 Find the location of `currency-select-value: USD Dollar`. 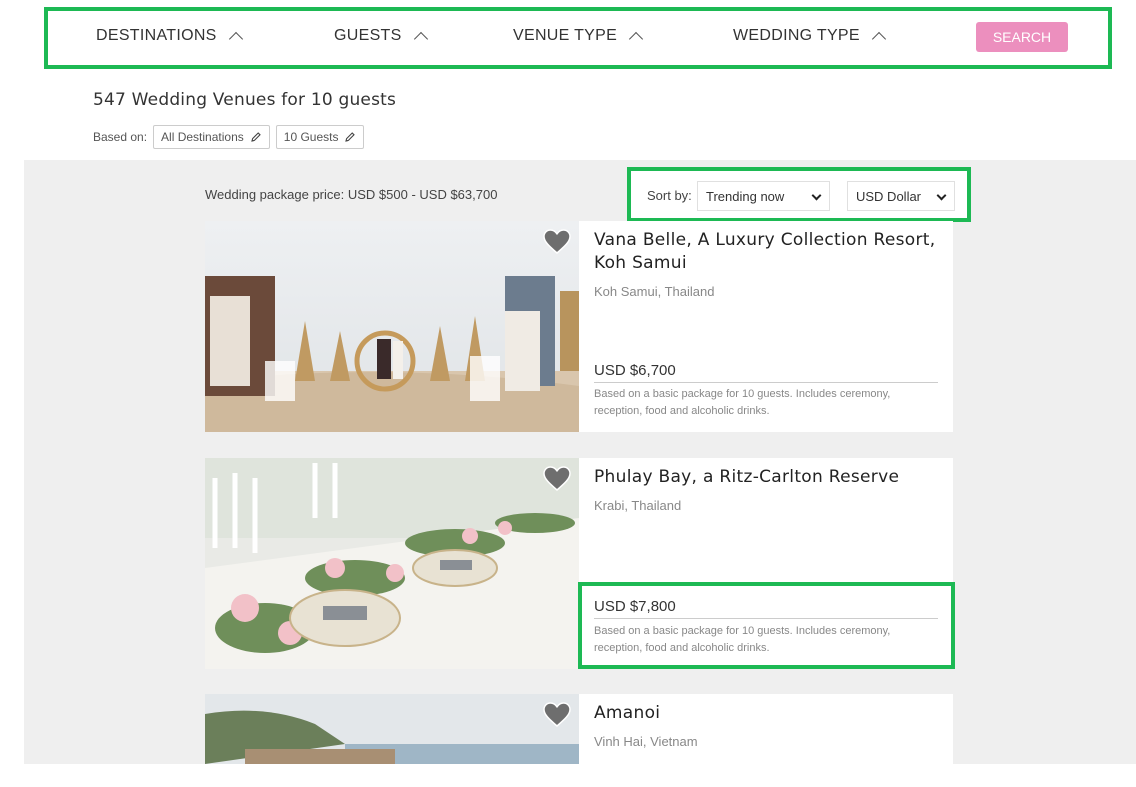

currency-select-value: USD Dollar is located at coordinates (889, 196).